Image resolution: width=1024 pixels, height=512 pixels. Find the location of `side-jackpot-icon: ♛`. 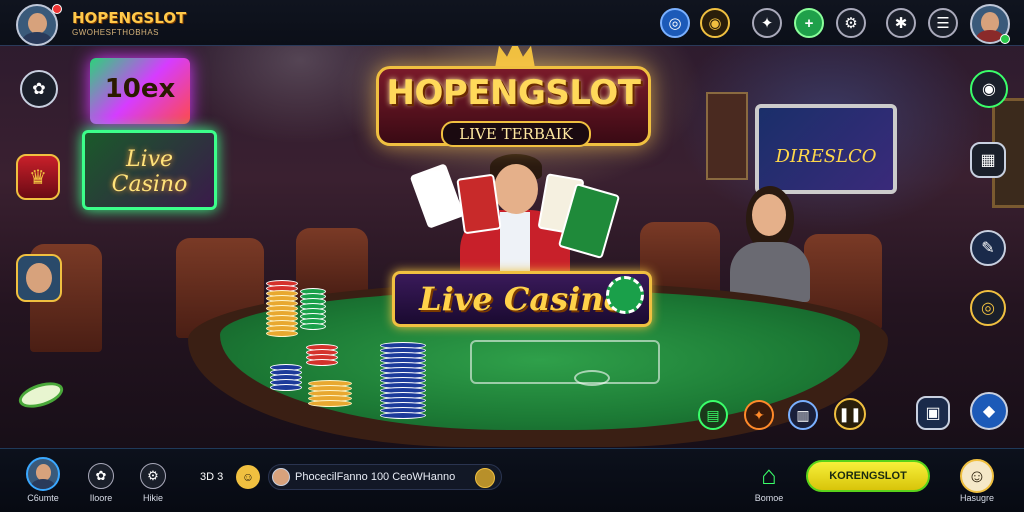

side-jackpot-icon: ♛ is located at coordinates (38, 177).